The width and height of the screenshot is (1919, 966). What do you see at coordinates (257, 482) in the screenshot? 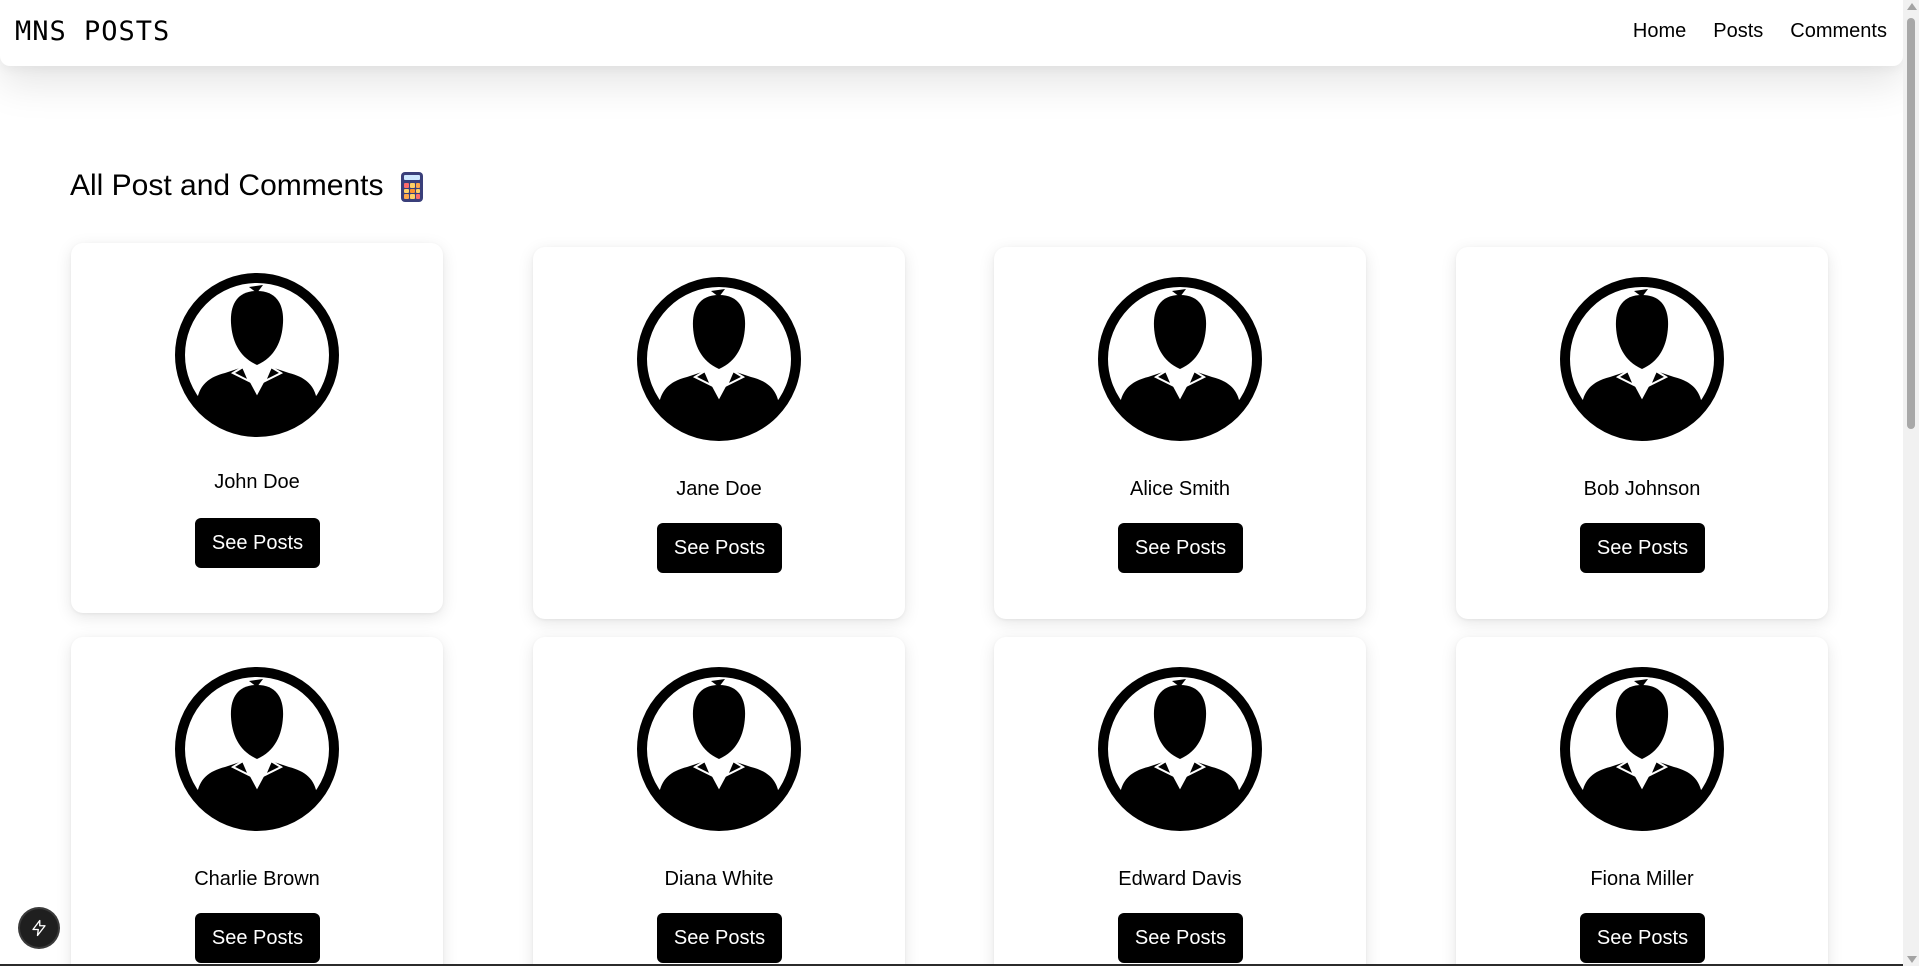
I see `user-name: John Doe` at bounding box center [257, 482].